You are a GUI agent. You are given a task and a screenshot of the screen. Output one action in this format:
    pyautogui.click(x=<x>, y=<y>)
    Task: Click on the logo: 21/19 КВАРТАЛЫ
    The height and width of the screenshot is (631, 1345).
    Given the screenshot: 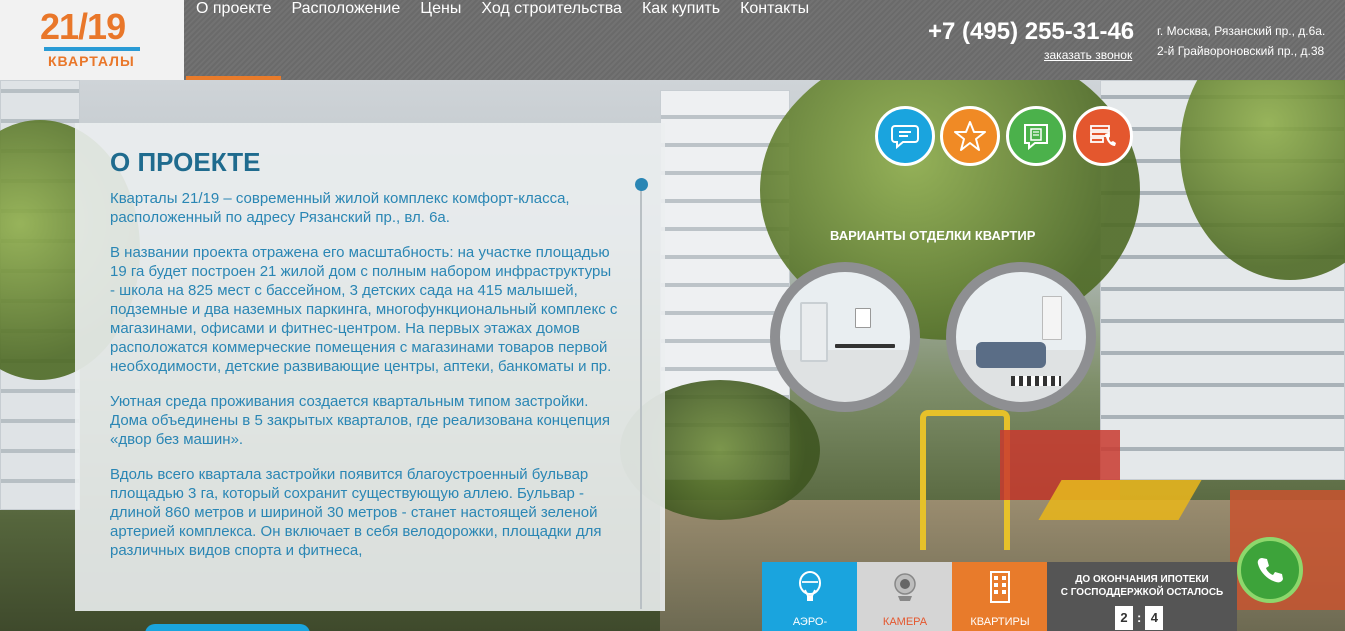 What is the action you would take?
    pyautogui.click(x=92, y=40)
    